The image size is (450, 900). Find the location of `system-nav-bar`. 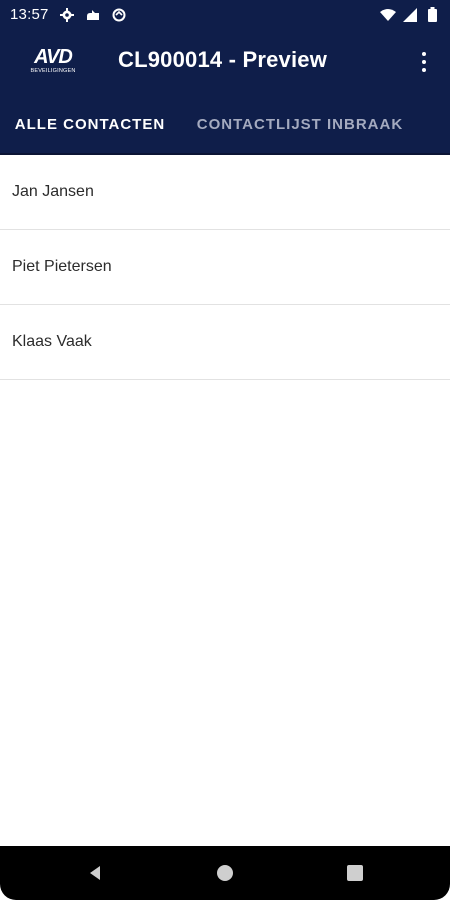

system-nav-bar is located at coordinates (225, 873).